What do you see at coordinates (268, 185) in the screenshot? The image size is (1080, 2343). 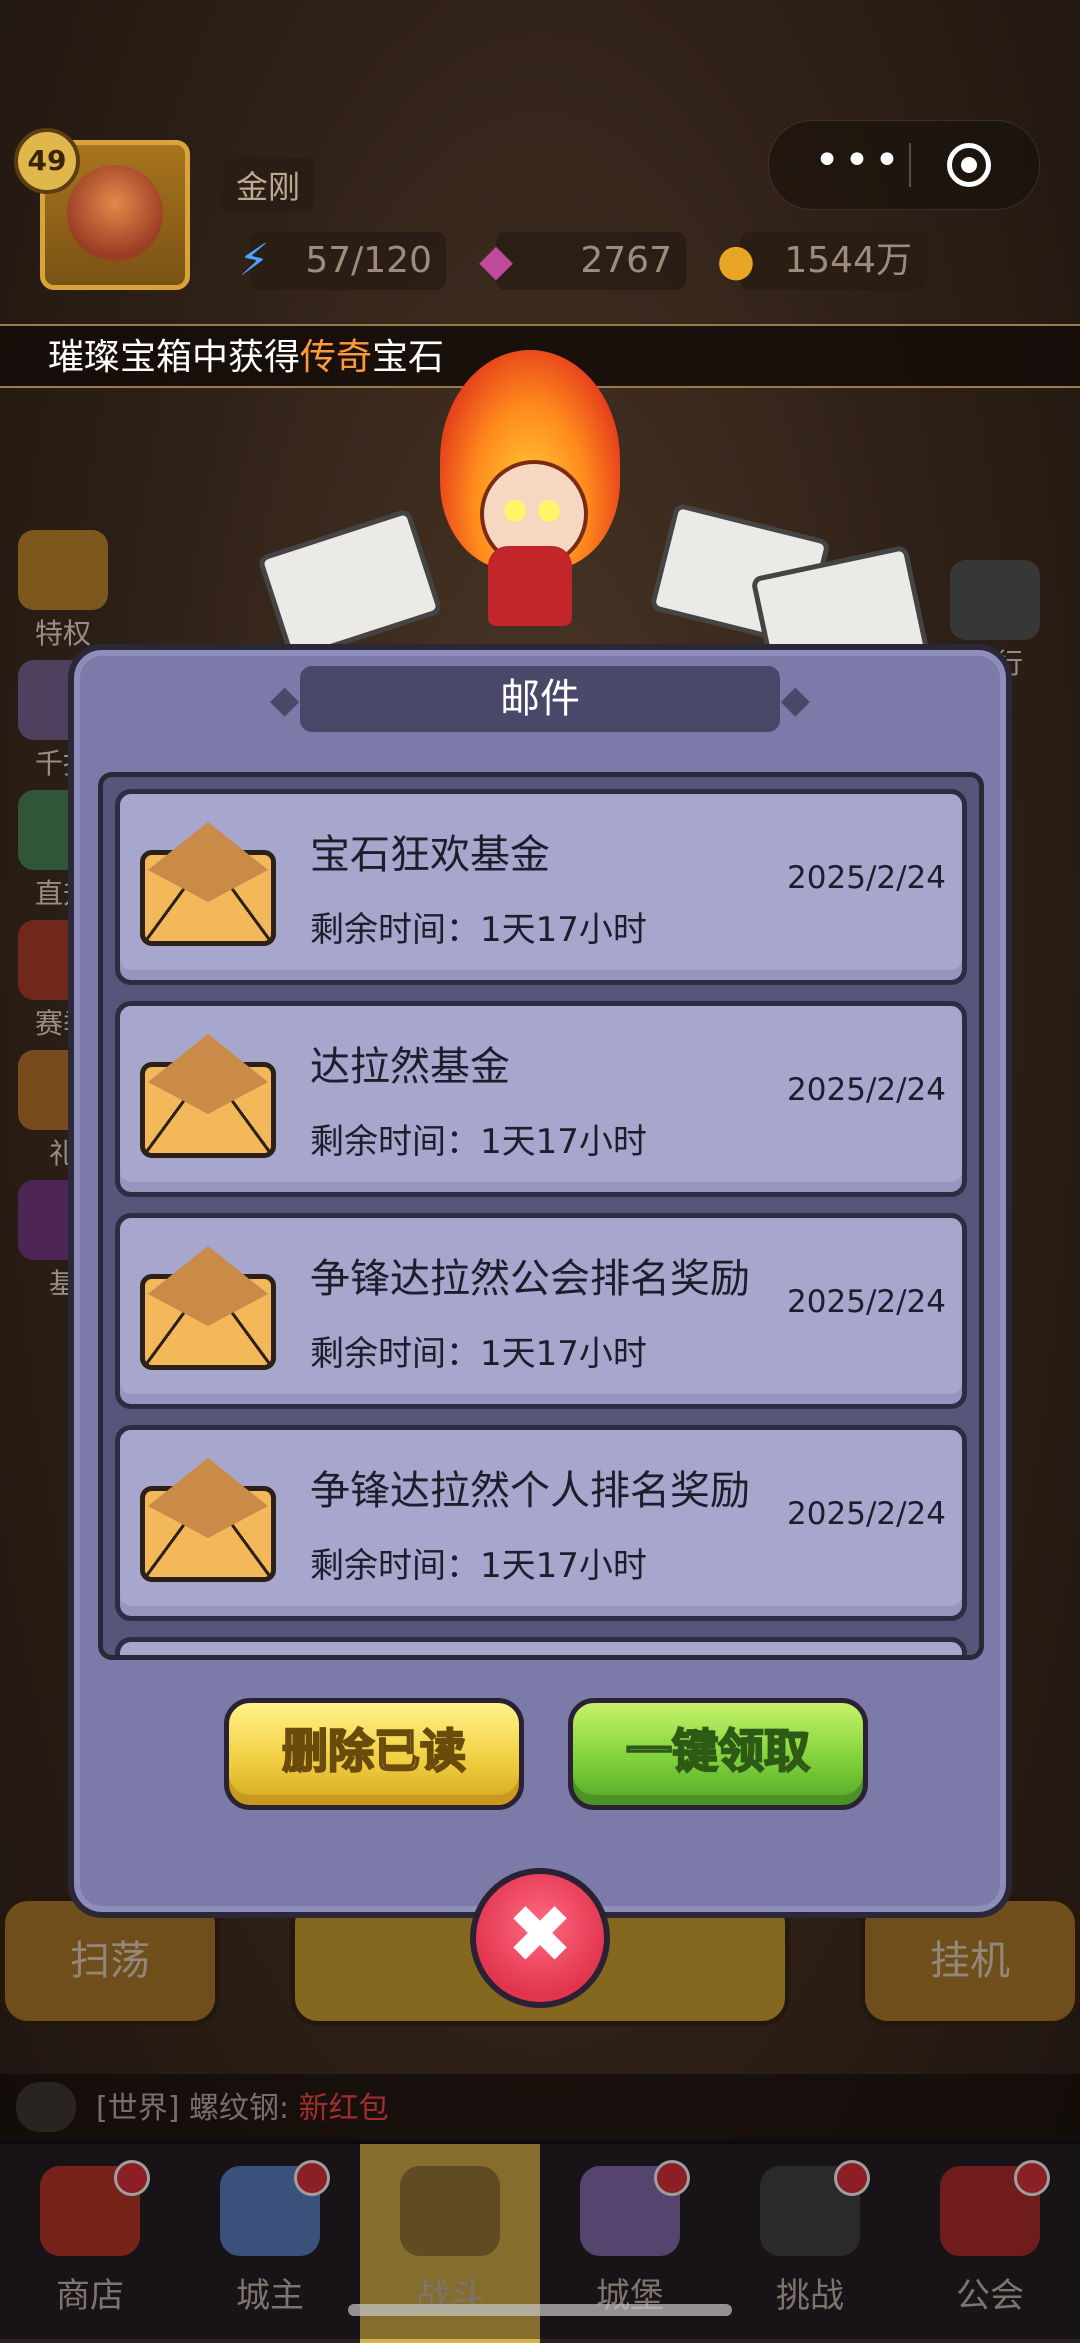 I see `player-name: 金刚` at bounding box center [268, 185].